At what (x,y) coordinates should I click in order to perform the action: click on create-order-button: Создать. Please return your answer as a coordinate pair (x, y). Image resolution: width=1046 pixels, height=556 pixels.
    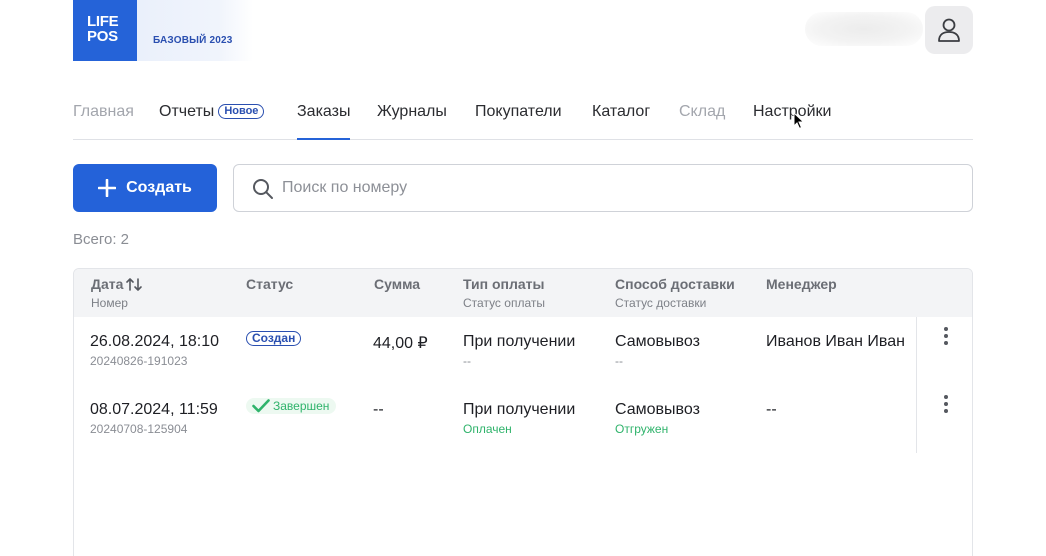
    Looking at the image, I should click on (145, 188).